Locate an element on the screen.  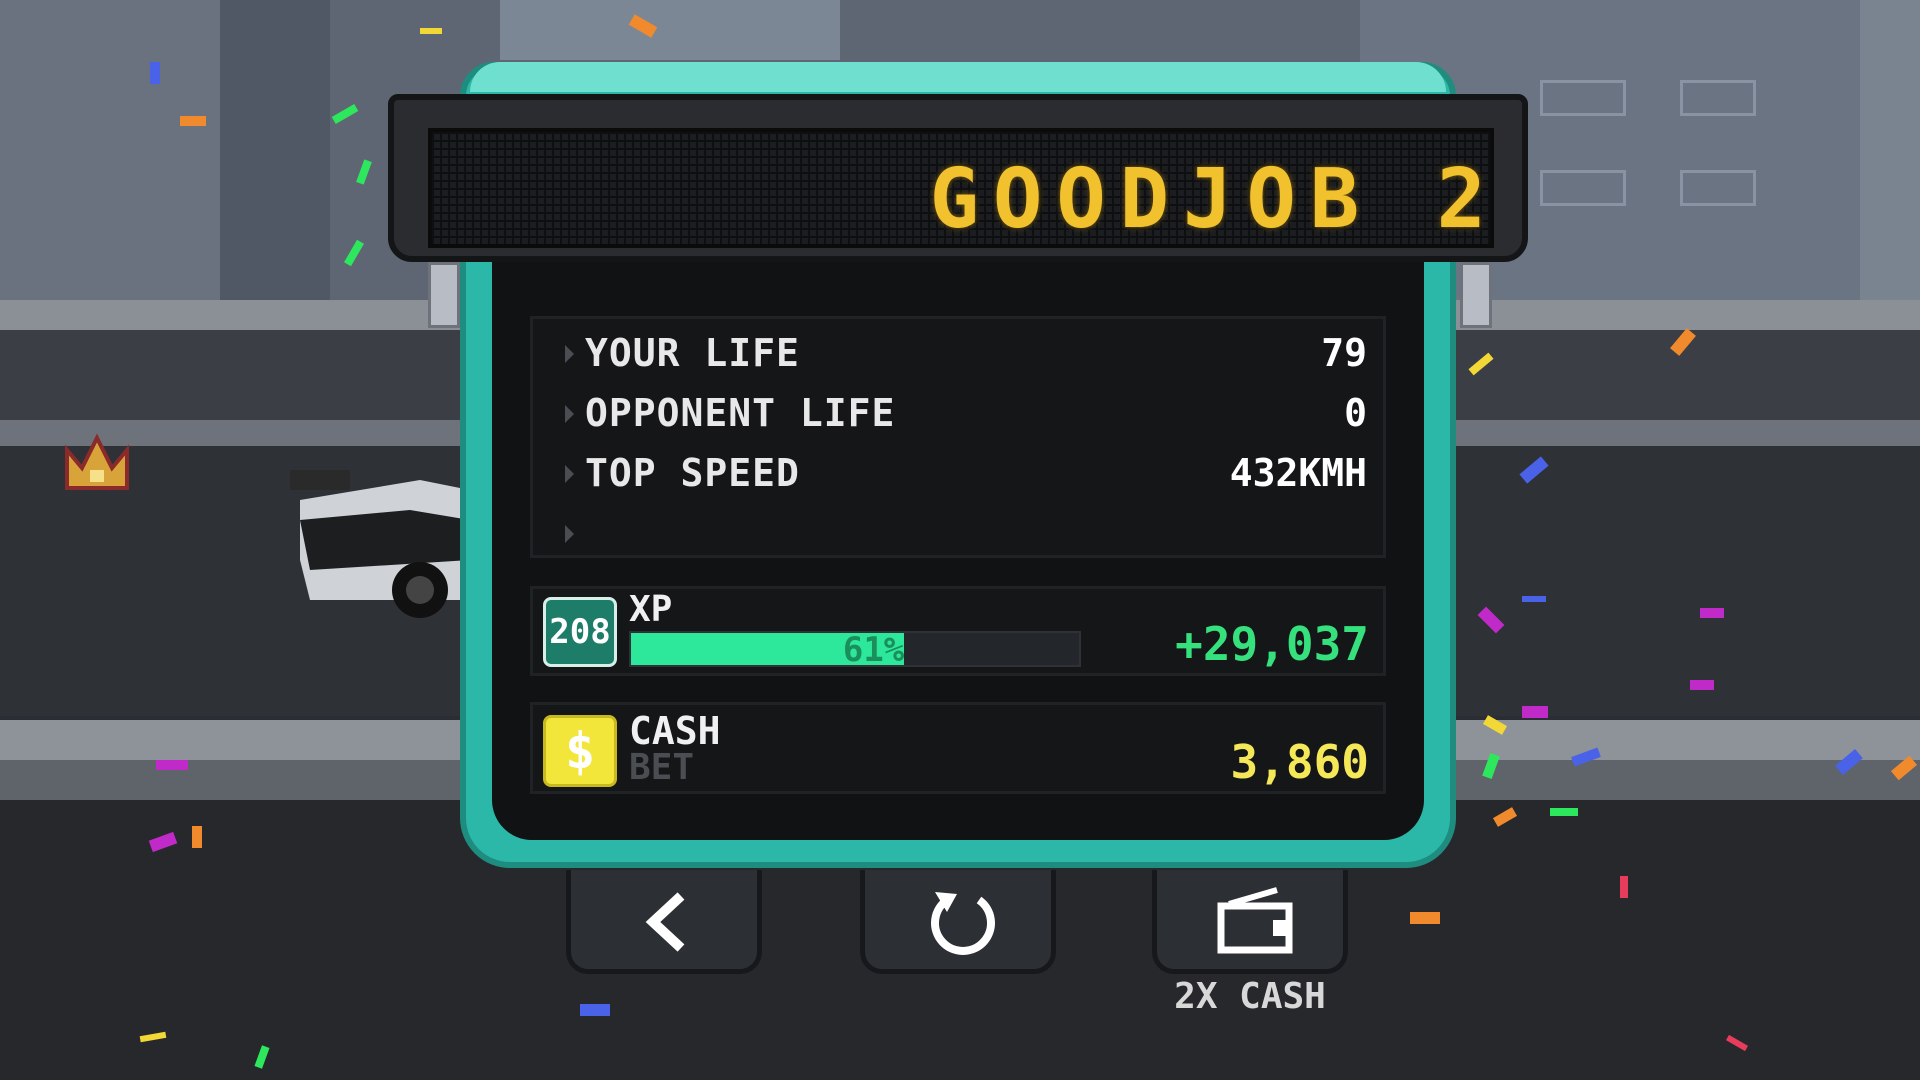
back-arrow-icon is located at coordinates (665, 922).